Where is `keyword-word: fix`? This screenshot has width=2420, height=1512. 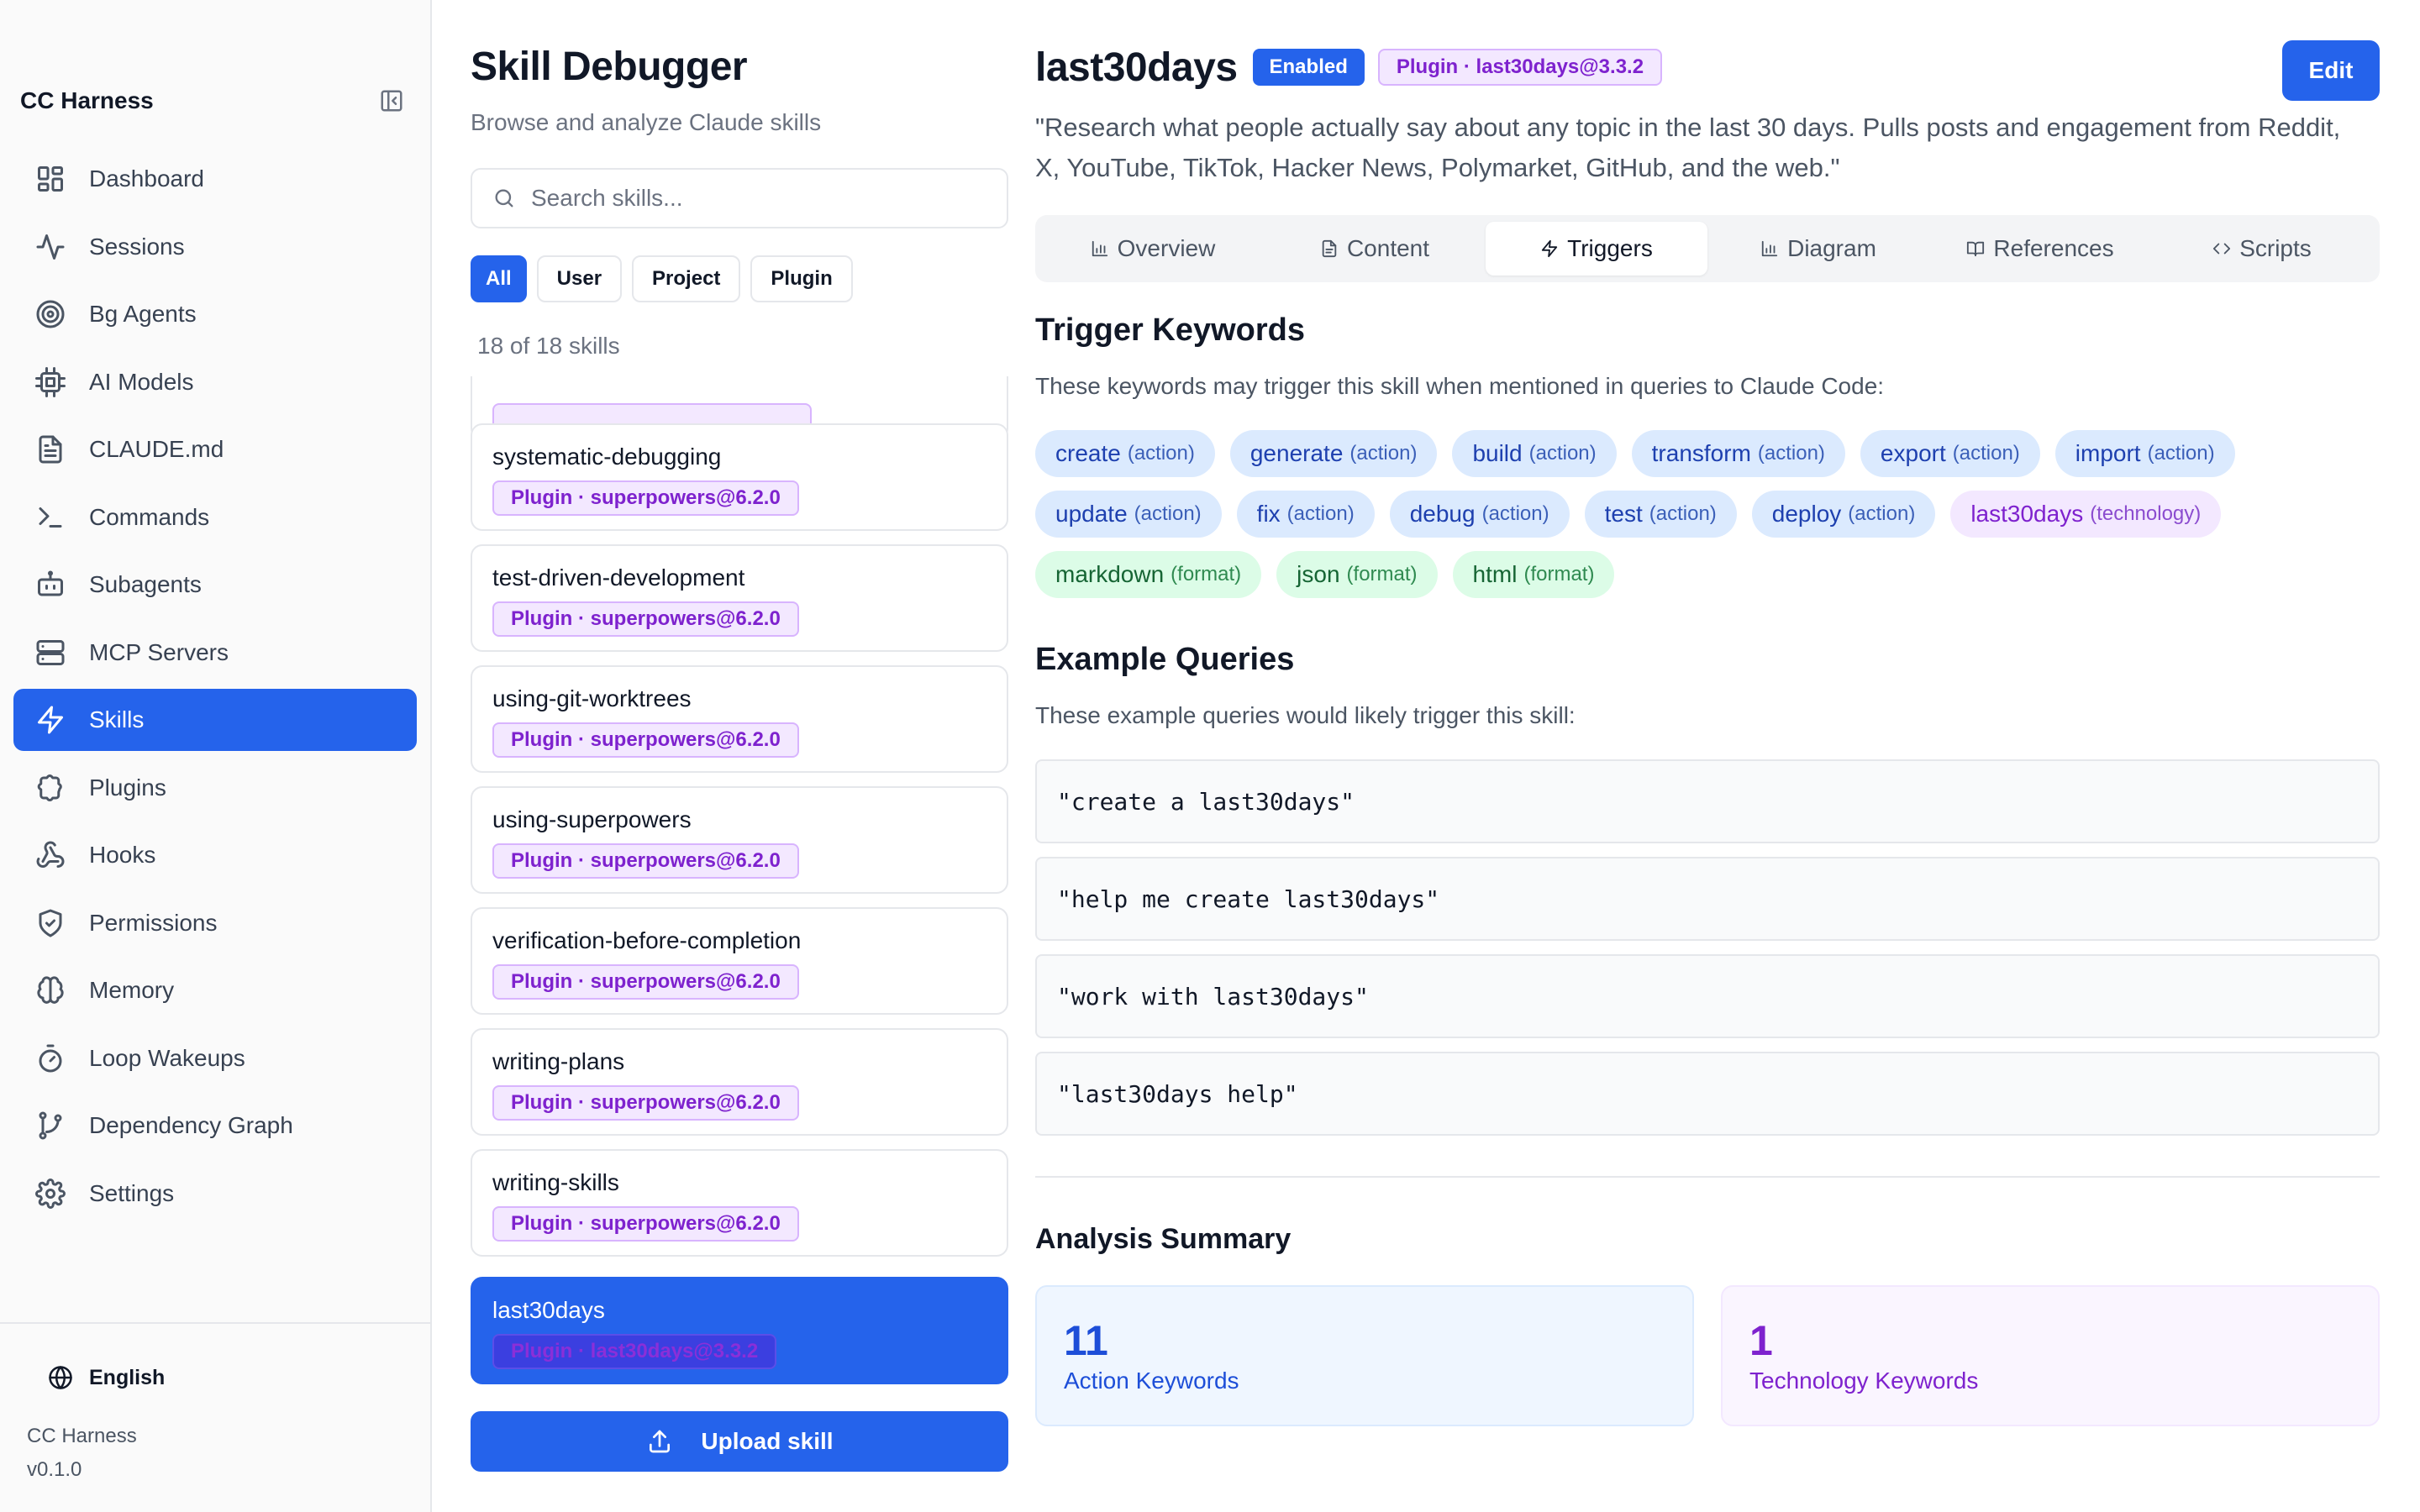
keyword-word: fix is located at coordinates (1268, 514).